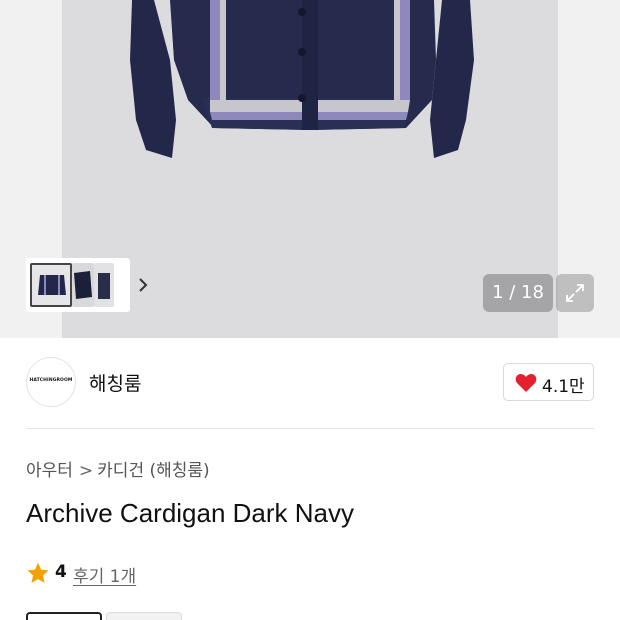  Describe the element at coordinates (143, 285) in the screenshot. I see `chevron-right-icon` at that location.